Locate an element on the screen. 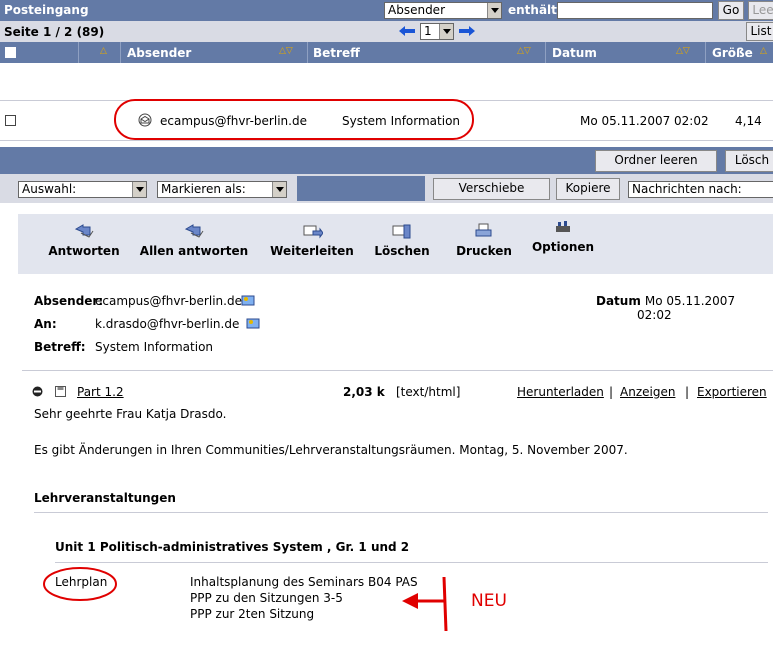 This screenshot has width=773, height=649. item-row: PPP zur 2ten Sitzung is located at coordinates (252, 614).